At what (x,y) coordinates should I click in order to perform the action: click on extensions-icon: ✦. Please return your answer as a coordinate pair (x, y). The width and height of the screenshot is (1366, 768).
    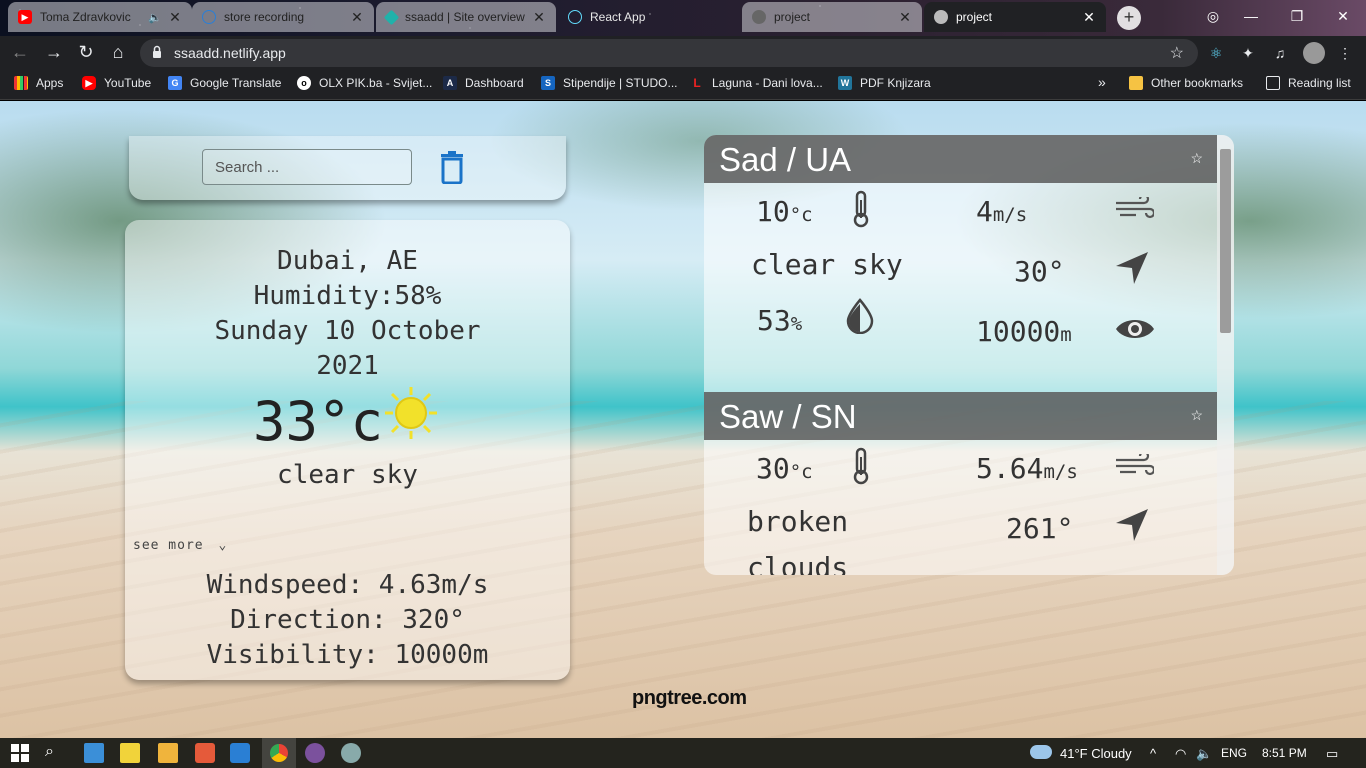
    Looking at the image, I should click on (1248, 53).